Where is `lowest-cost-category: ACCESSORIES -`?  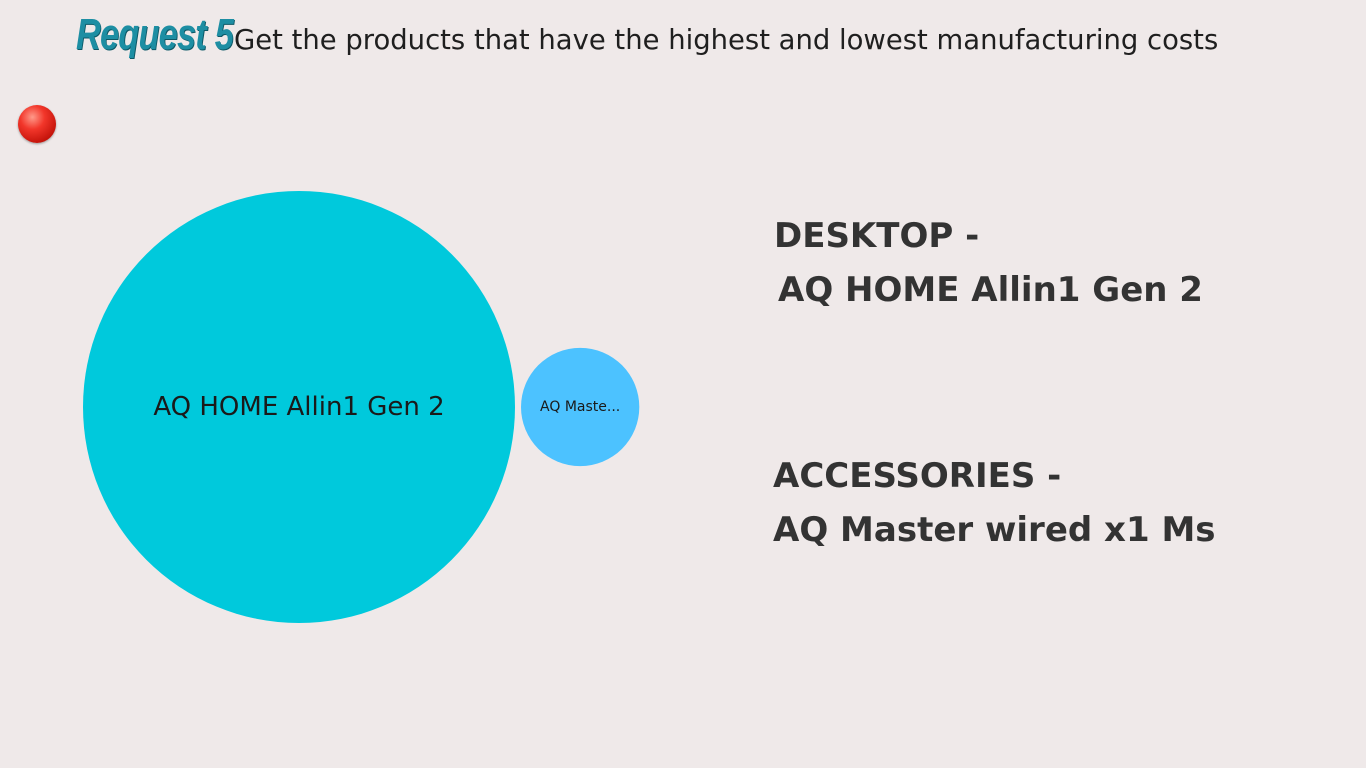
lowest-cost-category: ACCESSORIES - is located at coordinates (917, 476).